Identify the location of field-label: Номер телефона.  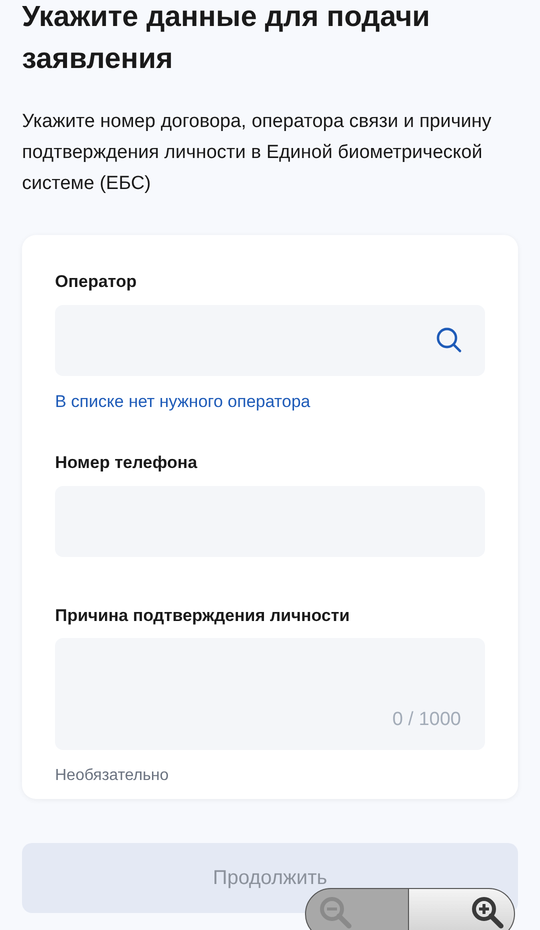
(126, 463).